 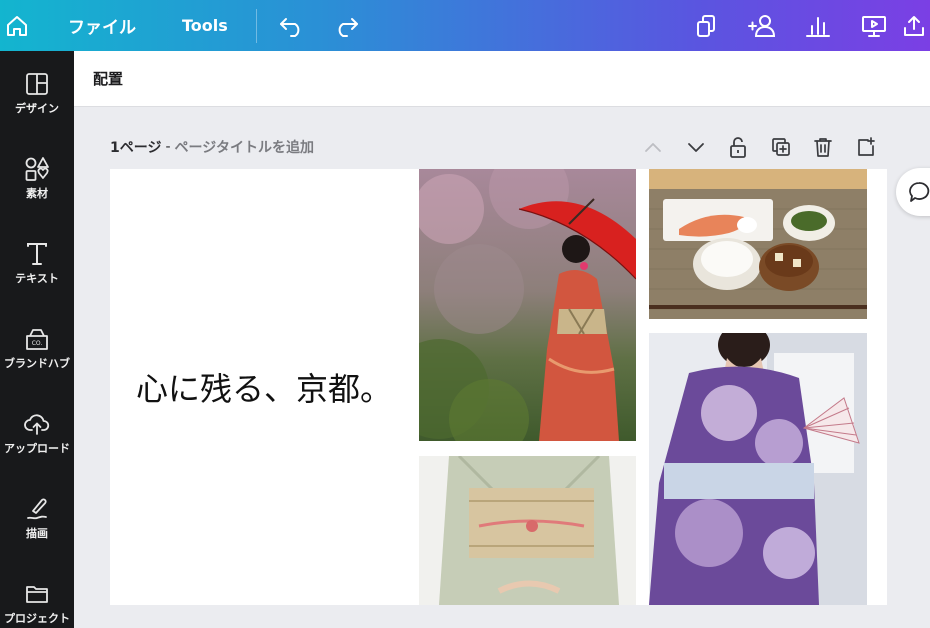 I want to click on draw-icon, so click(x=37, y=509).